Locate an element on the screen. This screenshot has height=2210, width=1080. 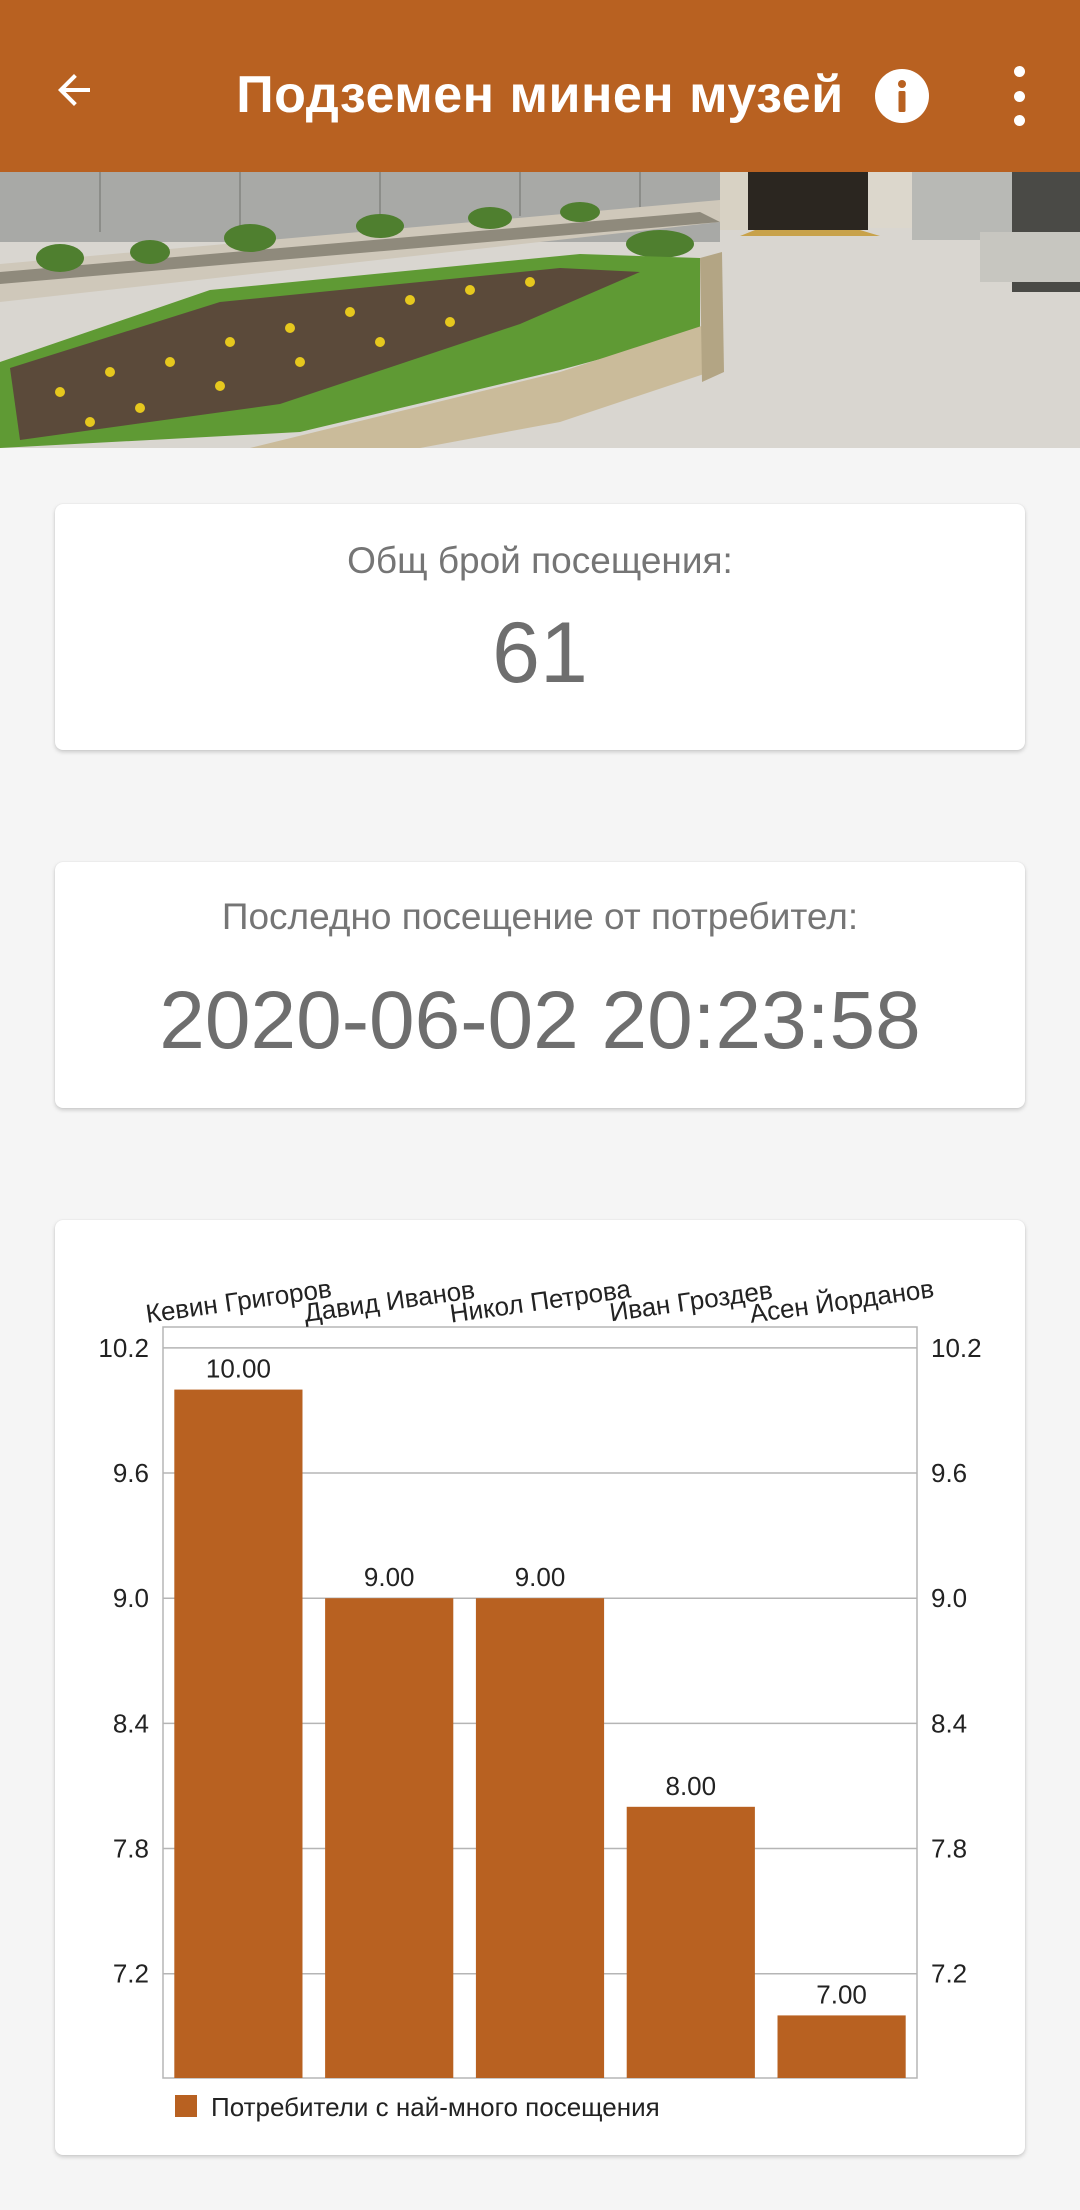
last-visit-label: Последно посещение от потребител: is located at coordinates (540, 916).